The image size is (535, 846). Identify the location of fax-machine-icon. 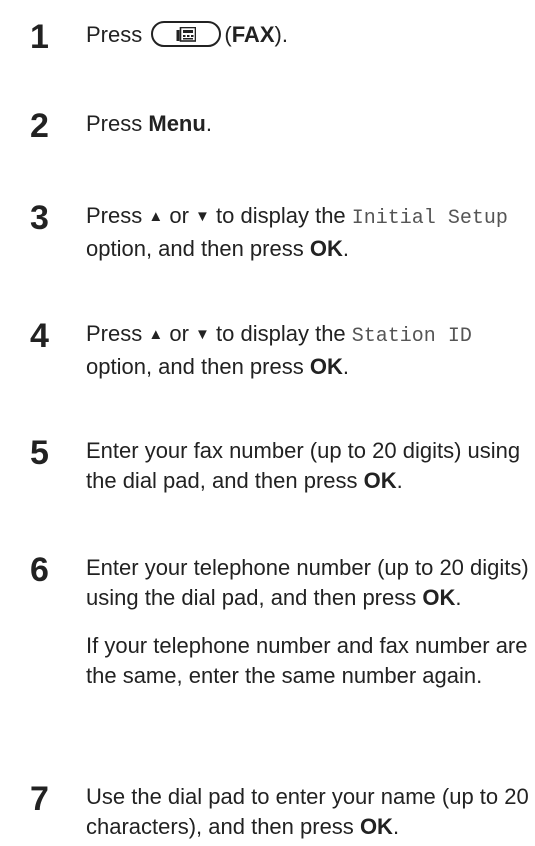
(186, 34).